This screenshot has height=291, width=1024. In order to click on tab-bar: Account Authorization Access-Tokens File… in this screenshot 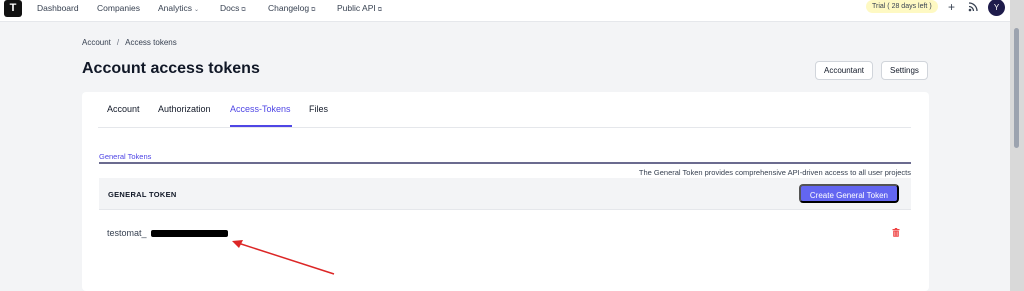, I will do `click(504, 110)`.